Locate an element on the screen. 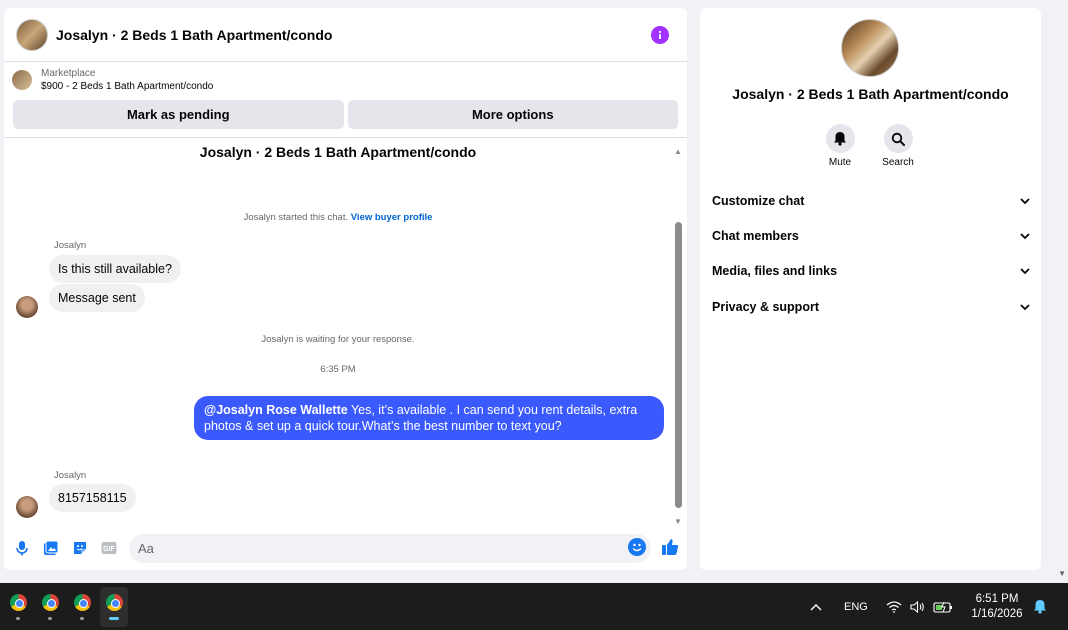 The width and height of the screenshot is (1068, 630). message-composer: GIF is located at coordinates (345, 548).